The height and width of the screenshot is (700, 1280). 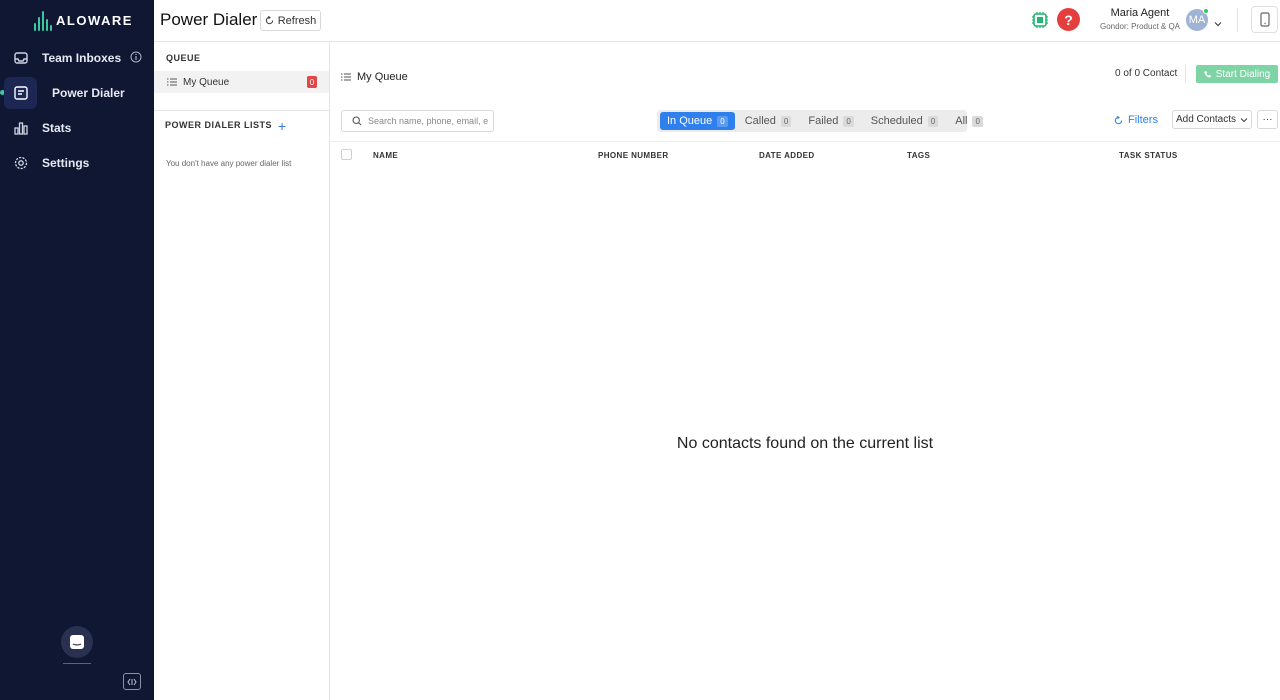 I want to click on add-contacts-label: Add Contacts, so click(x=1206, y=119).